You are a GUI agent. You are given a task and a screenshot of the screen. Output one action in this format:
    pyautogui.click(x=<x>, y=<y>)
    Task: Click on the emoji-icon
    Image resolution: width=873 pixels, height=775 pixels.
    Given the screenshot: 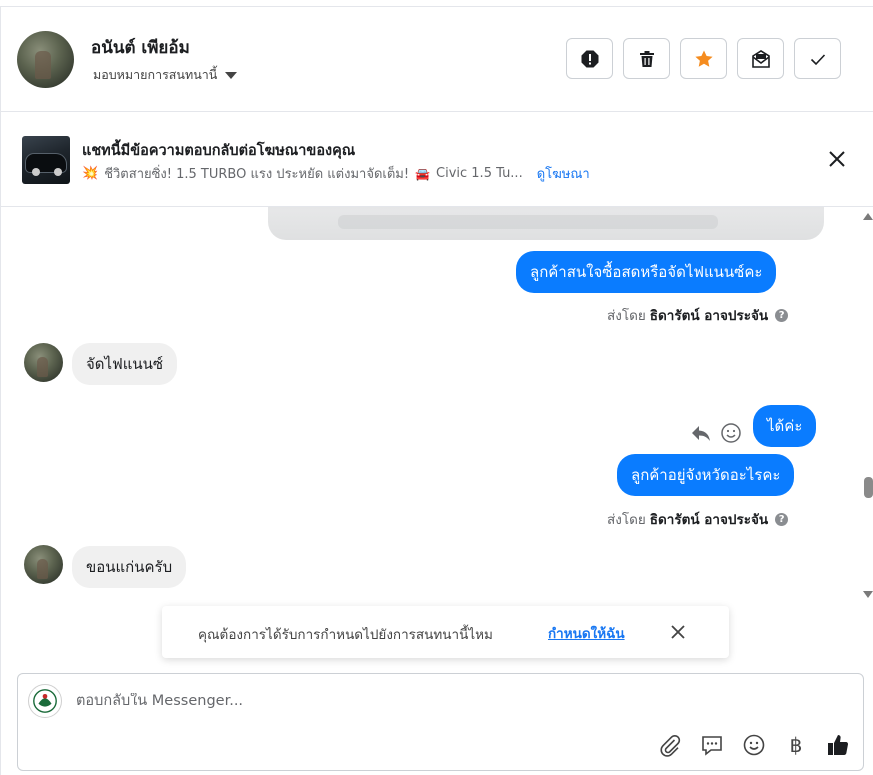 What is the action you would take?
    pyautogui.click(x=754, y=745)
    